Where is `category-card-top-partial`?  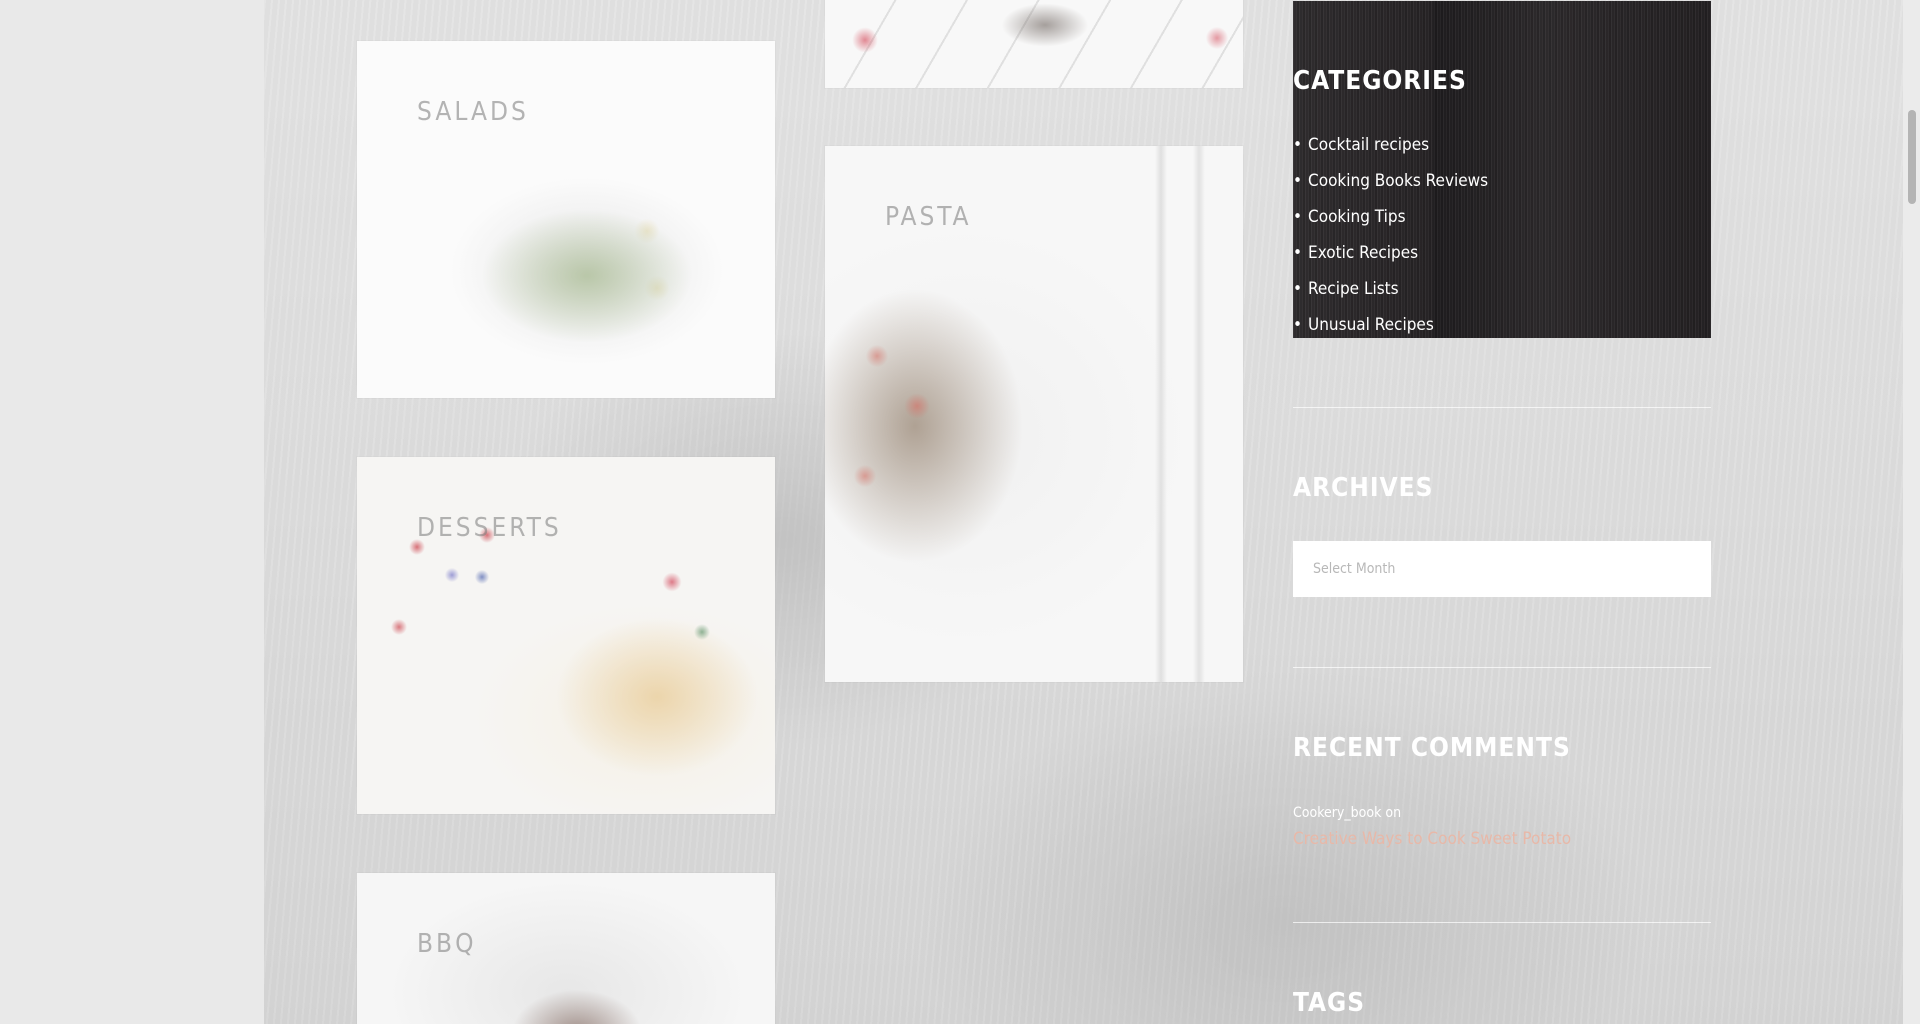
category-card-top-partial is located at coordinates (1034, 44).